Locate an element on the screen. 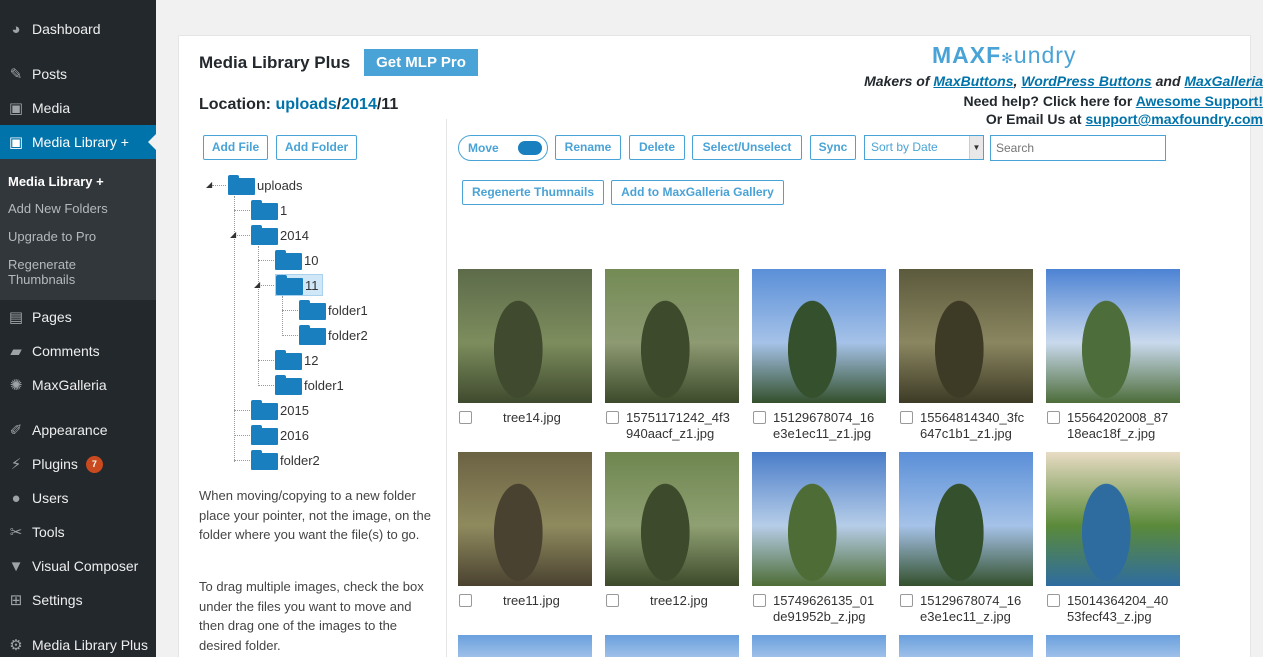 The width and height of the screenshot is (1263, 657). submenu-item: Add New Folders is located at coordinates (58, 208).